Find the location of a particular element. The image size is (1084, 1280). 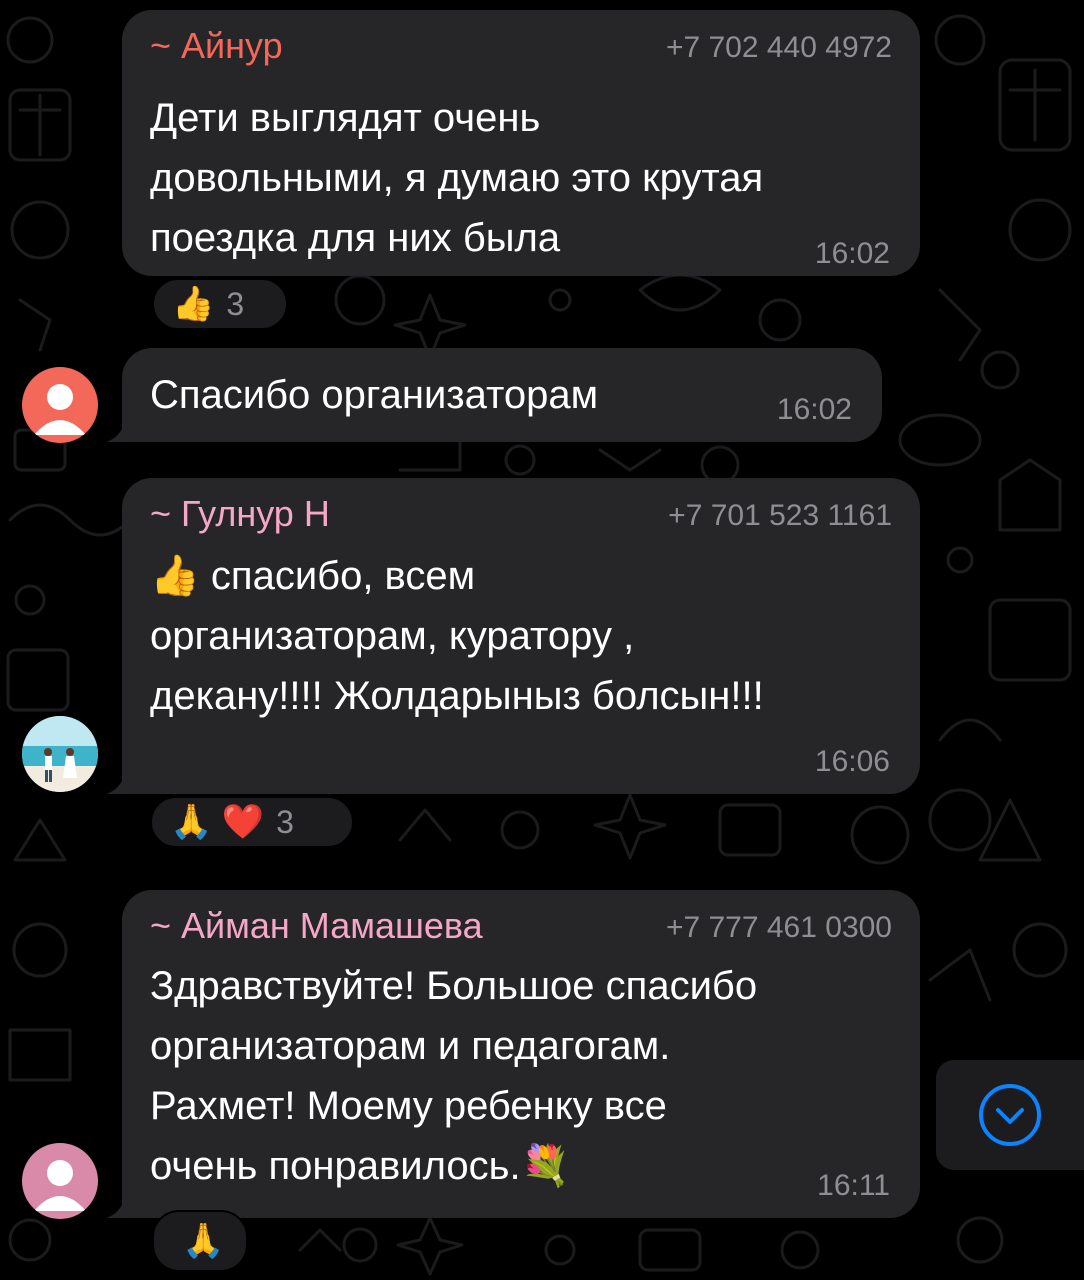

sender-name: ~ Айнур is located at coordinates (216, 46).